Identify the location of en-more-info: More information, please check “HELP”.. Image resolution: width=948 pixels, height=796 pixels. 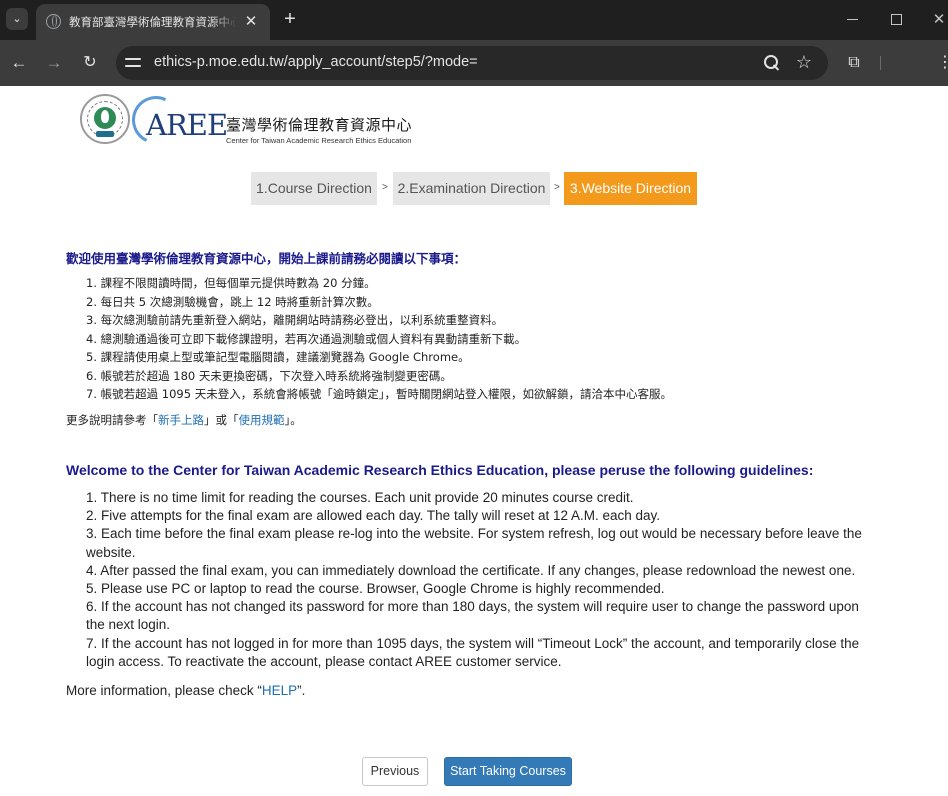
(185, 690).